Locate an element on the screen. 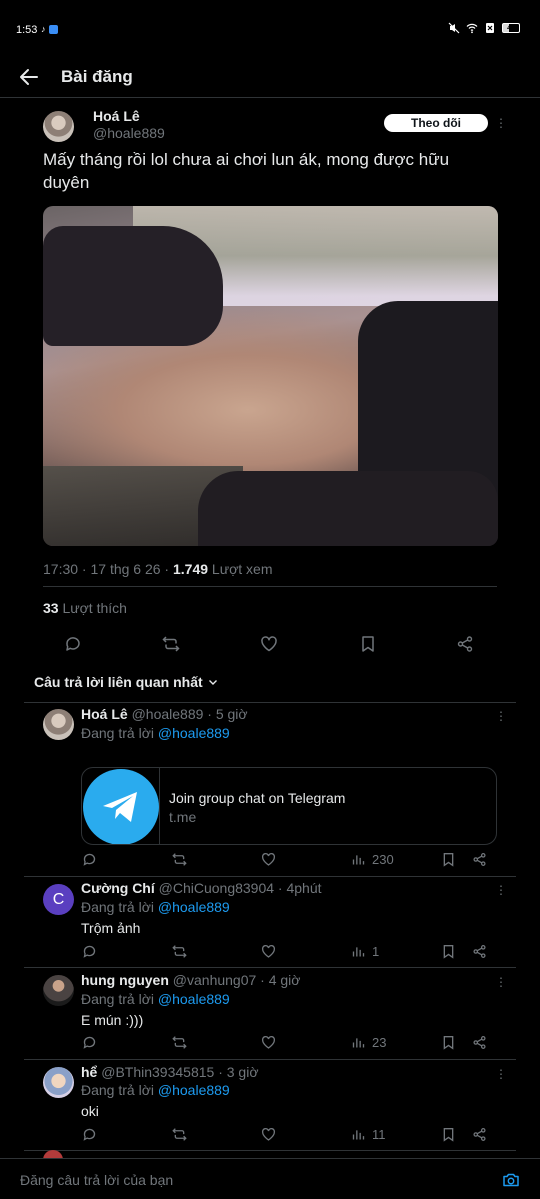 This screenshot has width=540, height=1199. post-author-name: Hoá Lê is located at coordinates (116, 116).